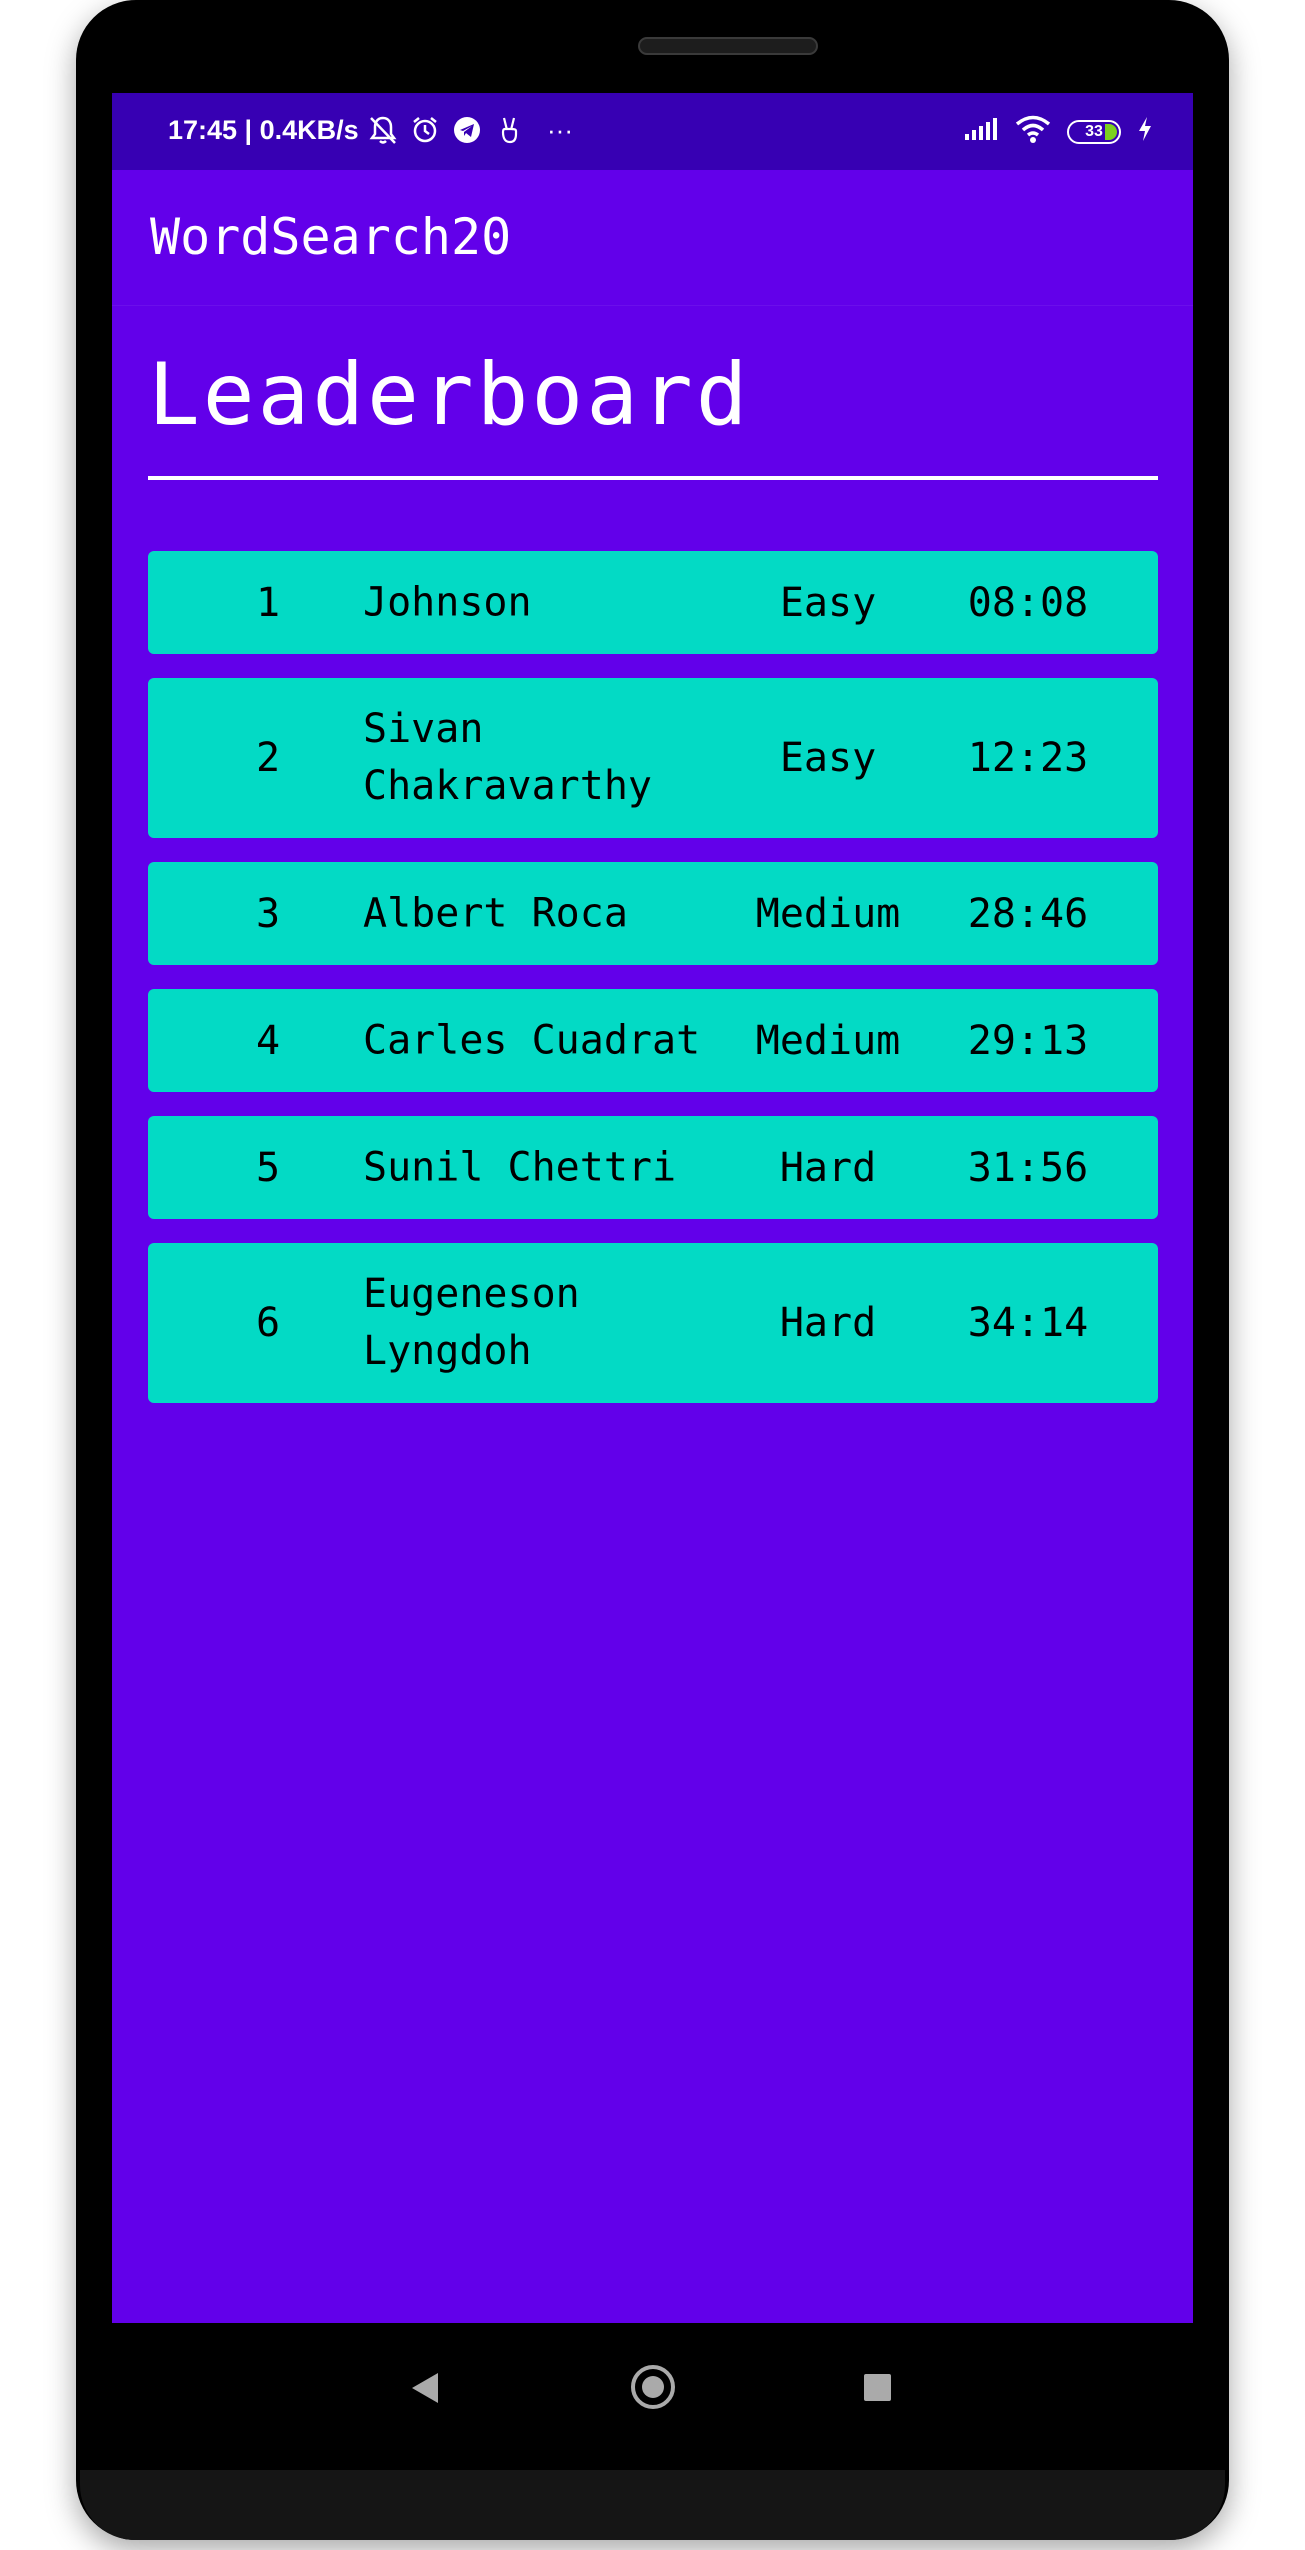  I want to click on back-icon, so click(425, 2388).